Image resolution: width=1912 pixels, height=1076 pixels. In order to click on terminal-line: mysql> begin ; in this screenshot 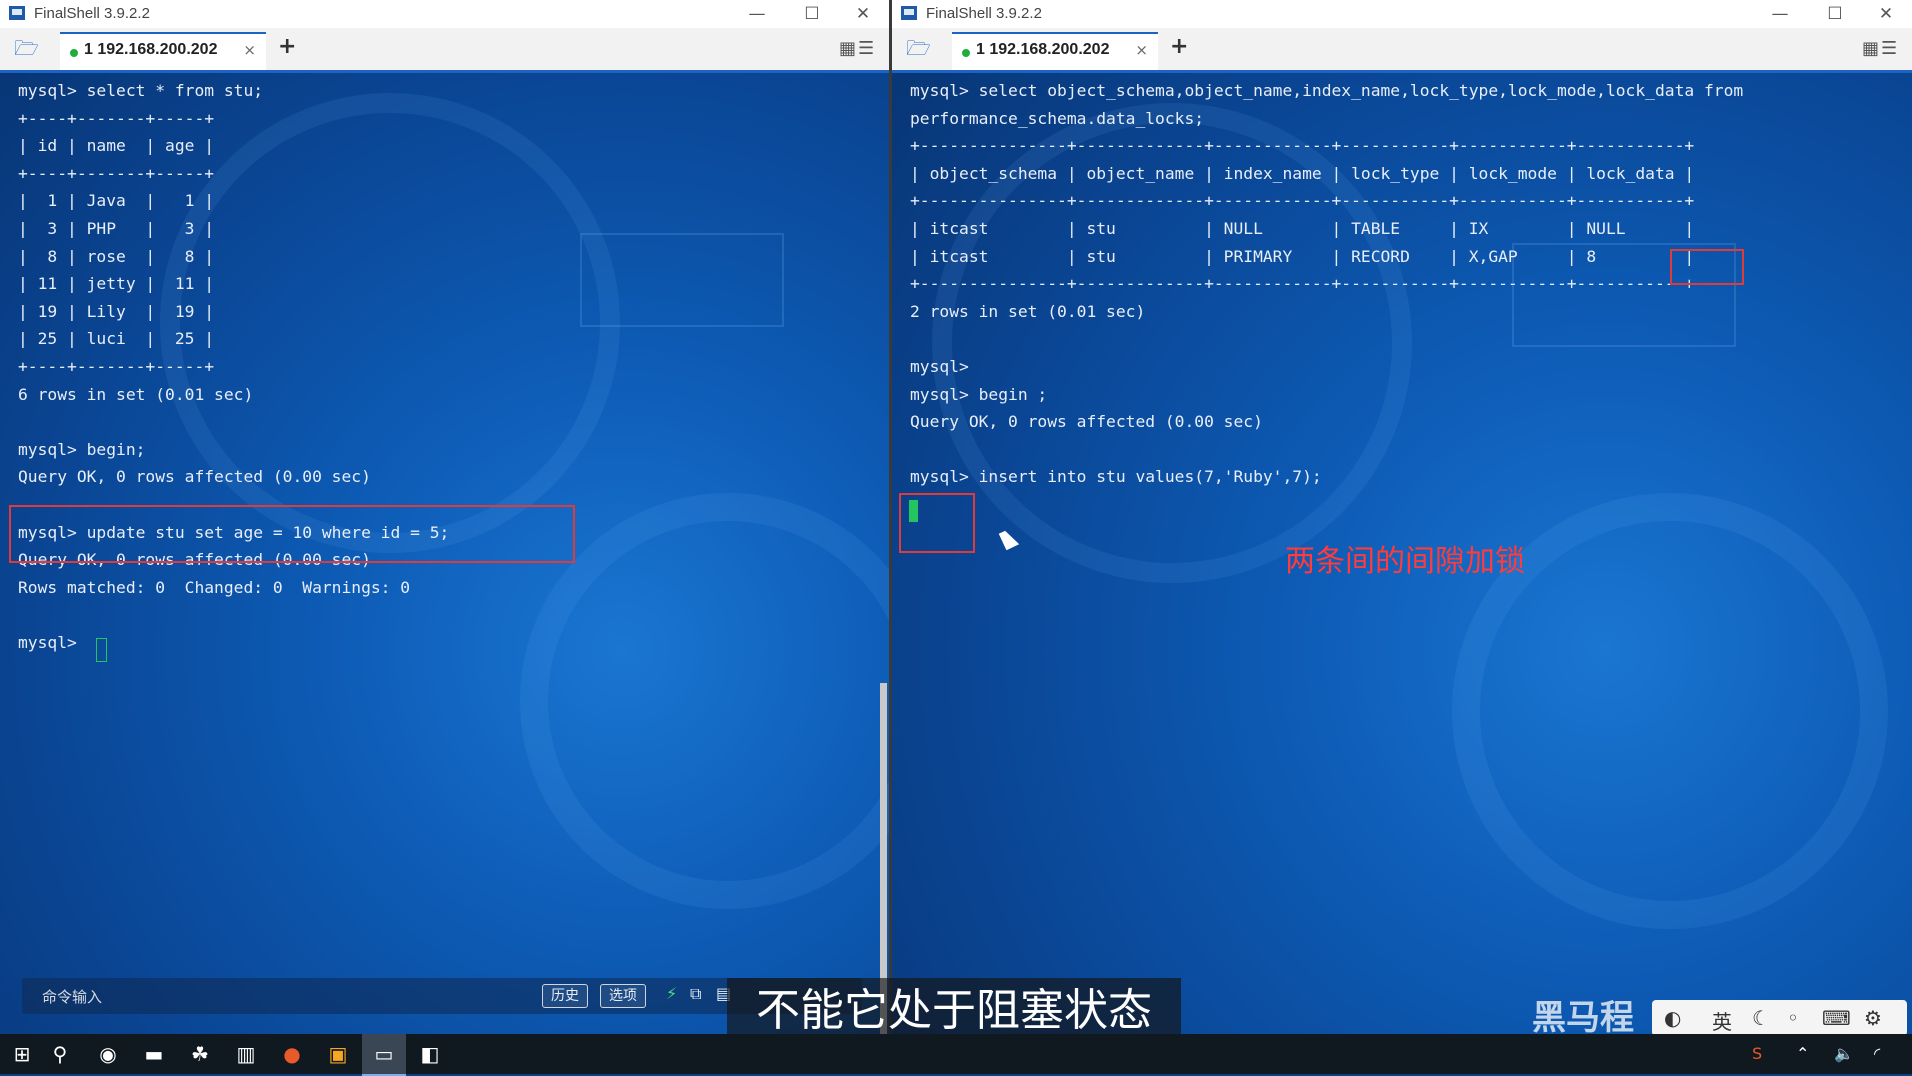, I will do `click(979, 394)`.